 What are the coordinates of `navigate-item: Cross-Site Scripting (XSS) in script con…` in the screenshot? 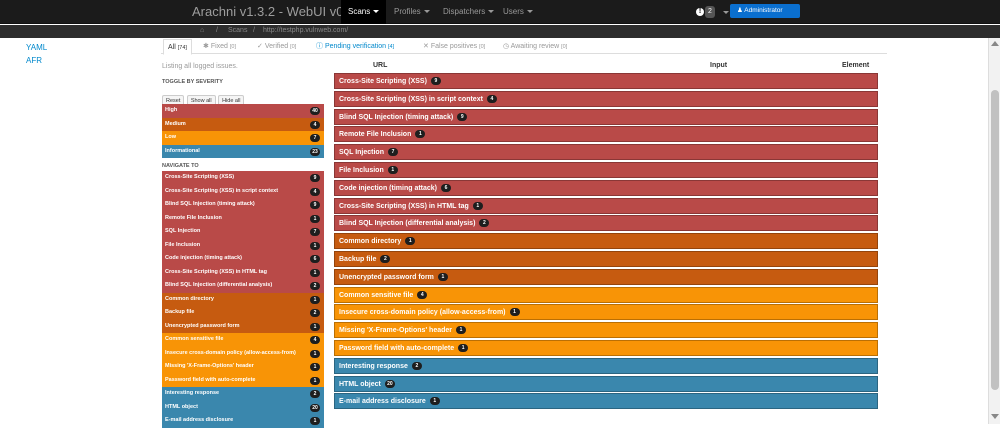 It's located at (243, 191).